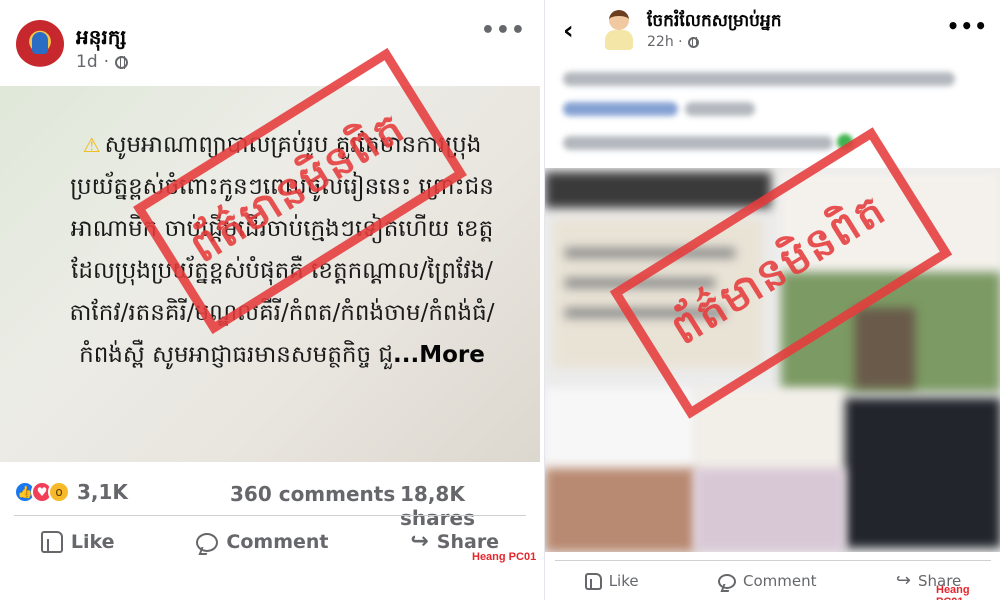  What do you see at coordinates (568, 31) in the screenshot?
I see `back-icon: ‹` at bounding box center [568, 31].